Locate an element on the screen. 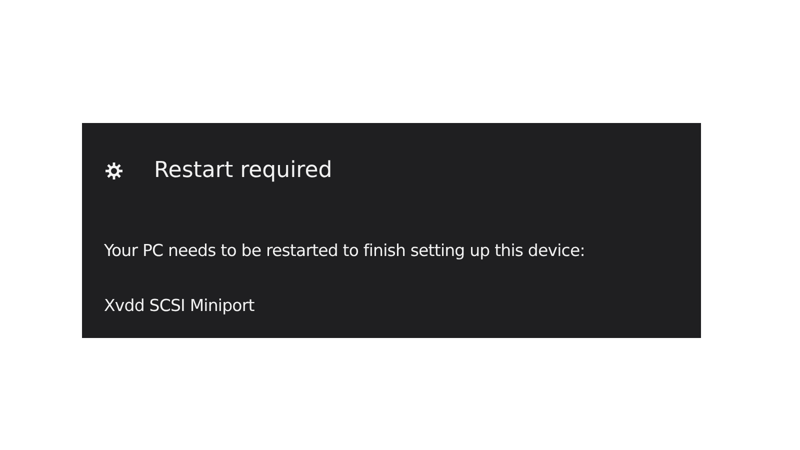 The height and width of the screenshot is (450, 800). notification-title: Restart required is located at coordinates (243, 171).